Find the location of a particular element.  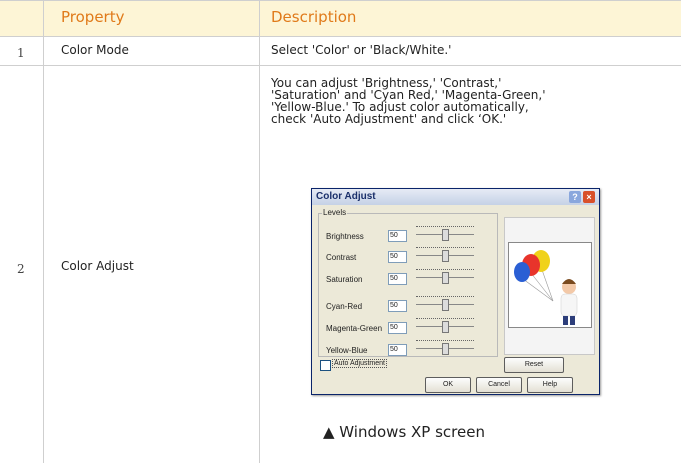

brightness-slider is located at coordinates (445, 234).